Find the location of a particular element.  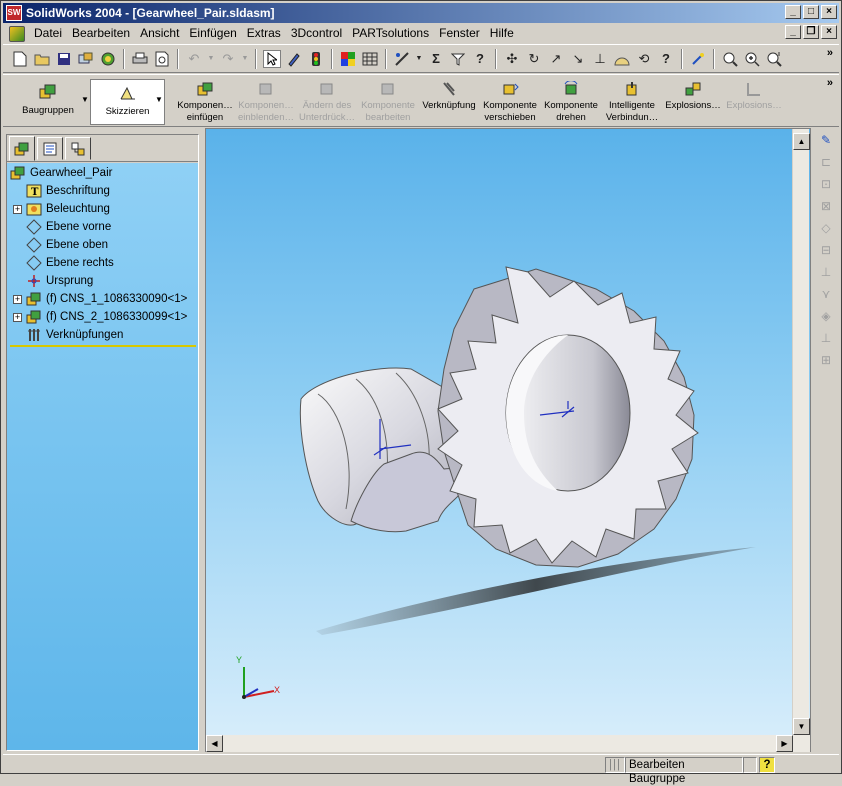

relation-icon: ⊡ is located at coordinates (826, 184).